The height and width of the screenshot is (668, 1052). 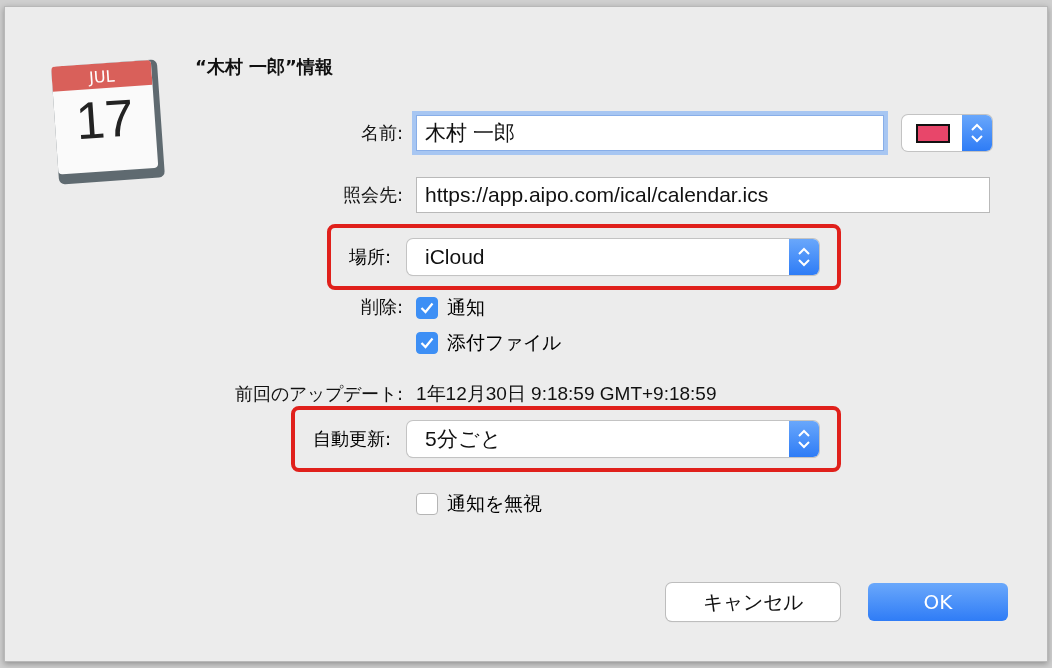 What do you see at coordinates (947, 133) in the screenshot?
I see `color-popup` at bounding box center [947, 133].